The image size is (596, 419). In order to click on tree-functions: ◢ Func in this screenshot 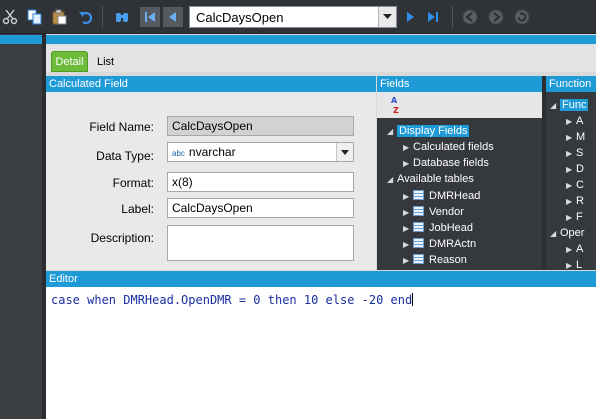, I will do `click(569, 105)`.